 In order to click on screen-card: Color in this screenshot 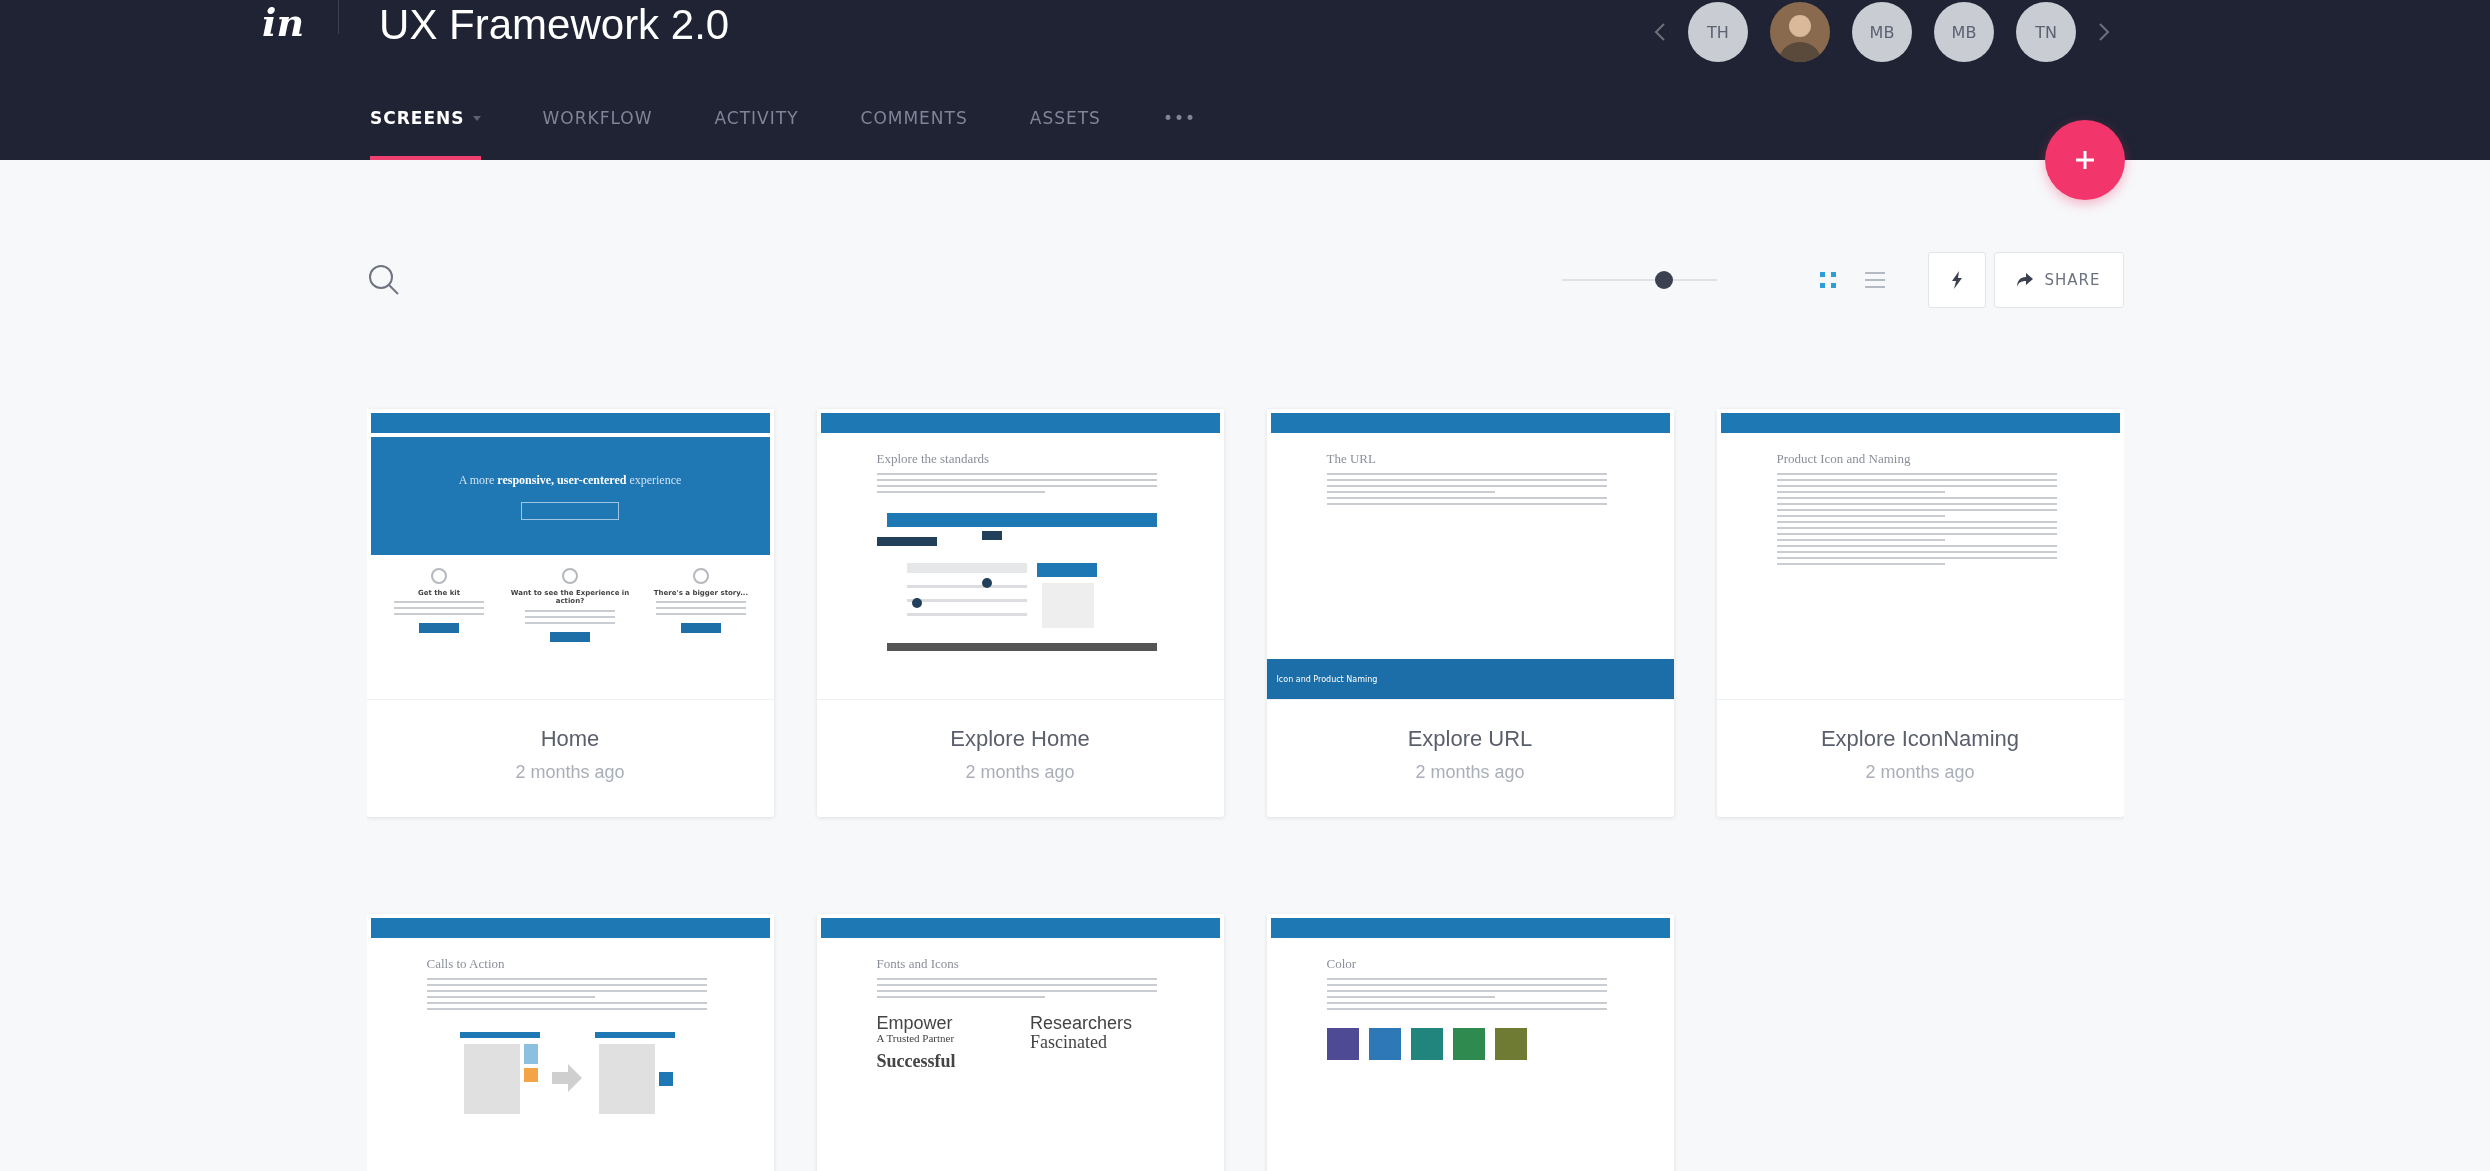, I will do `click(1470, 1042)`.